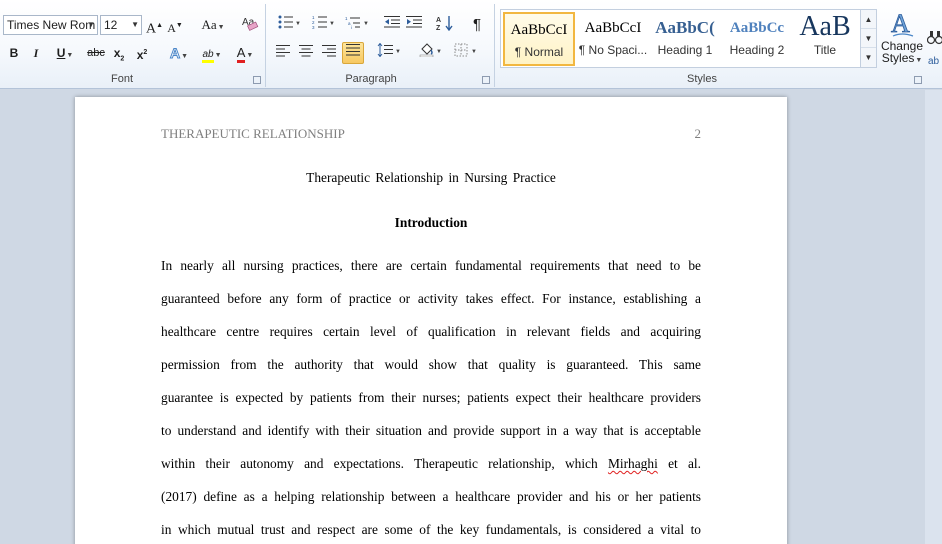  Describe the element at coordinates (438, 20) in the screenshot. I see `svg-text: A` at that location.